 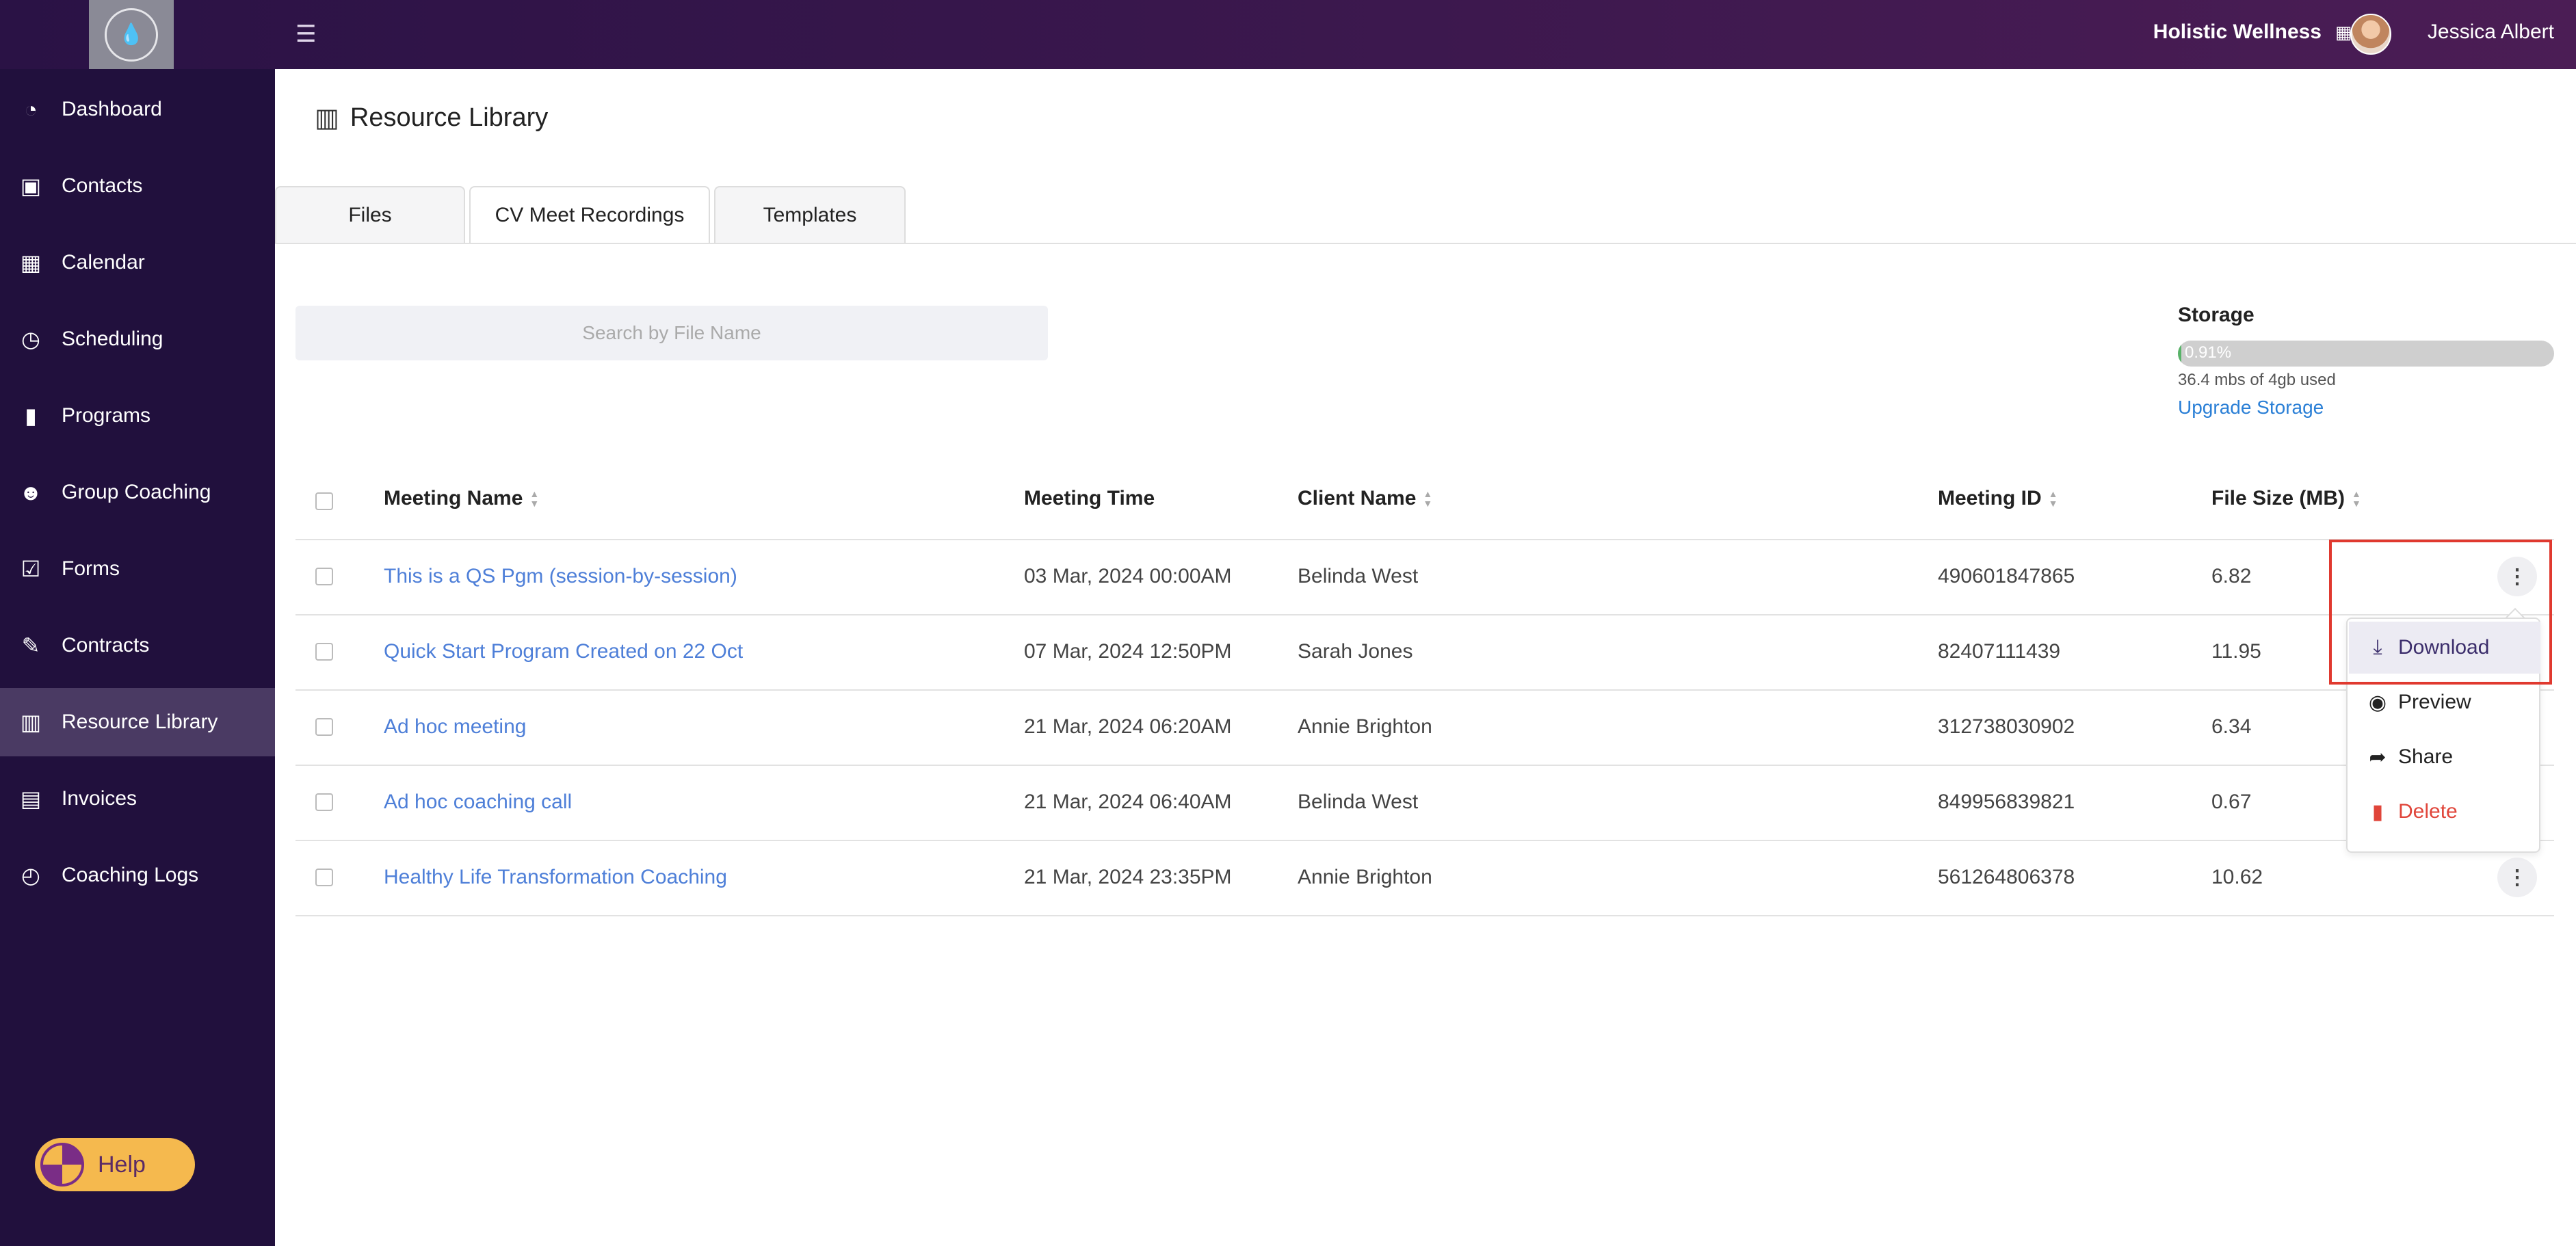 What do you see at coordinates (1128, 802) in the screenshot?
I see `meeting-time: 21 Mar, 2024 06:40AM` at bounding box center [1128, 802].